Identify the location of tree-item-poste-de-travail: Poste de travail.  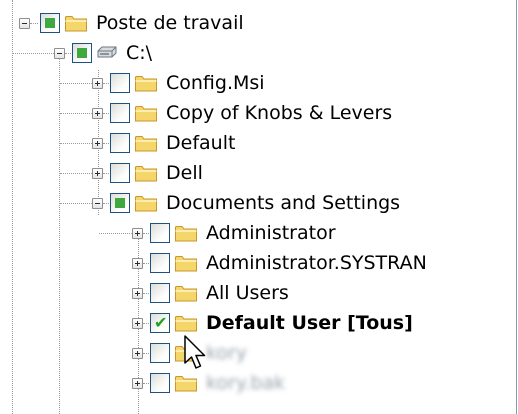
(258, 22).